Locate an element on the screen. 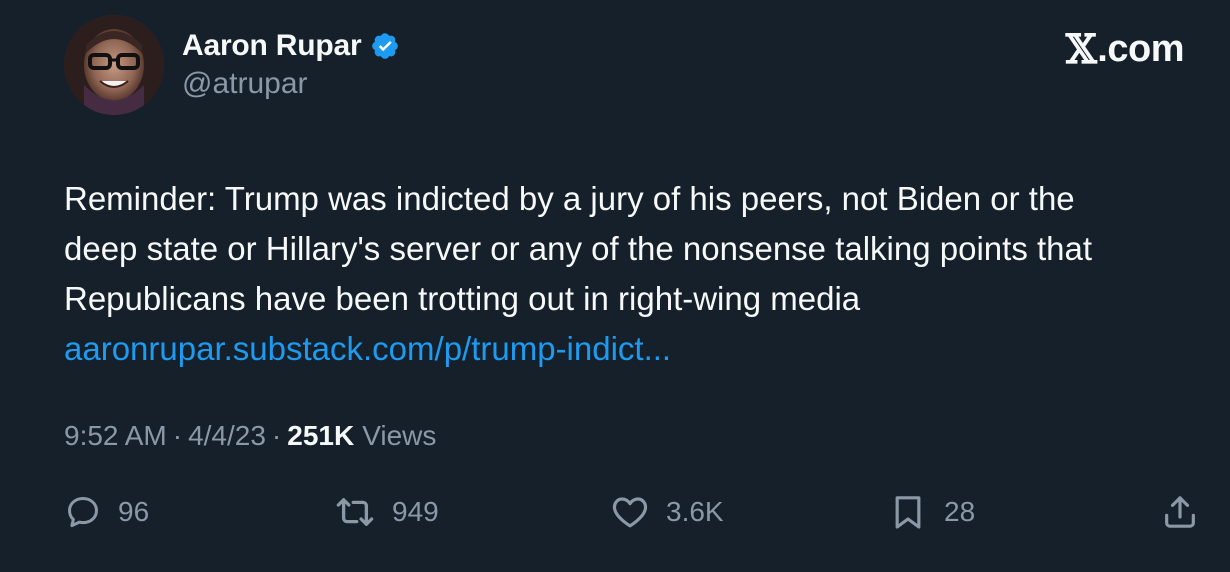 The height and width of the screenshot is (572, 1230). retweet-count: 949 is located at coordinates (415, 511).